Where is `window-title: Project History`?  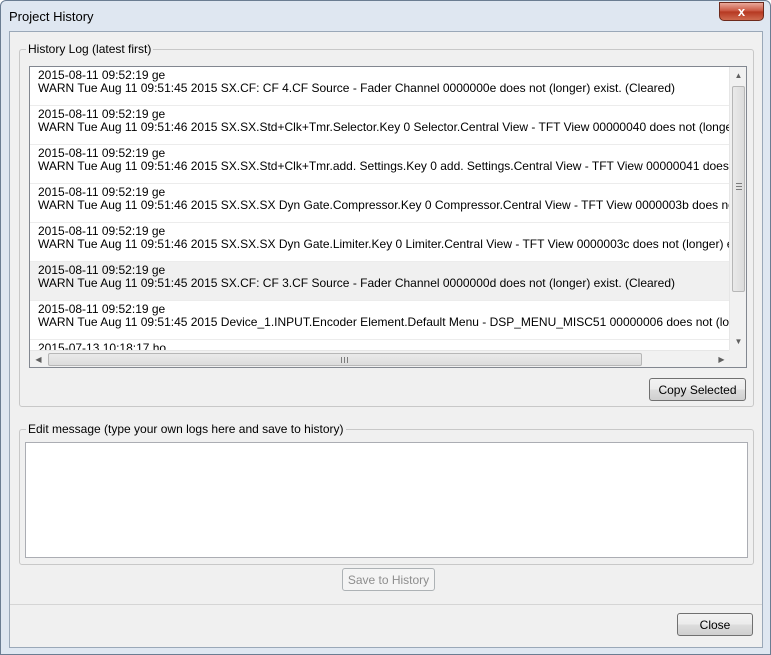 window-title: Project History is located at coordinates (51, 16).